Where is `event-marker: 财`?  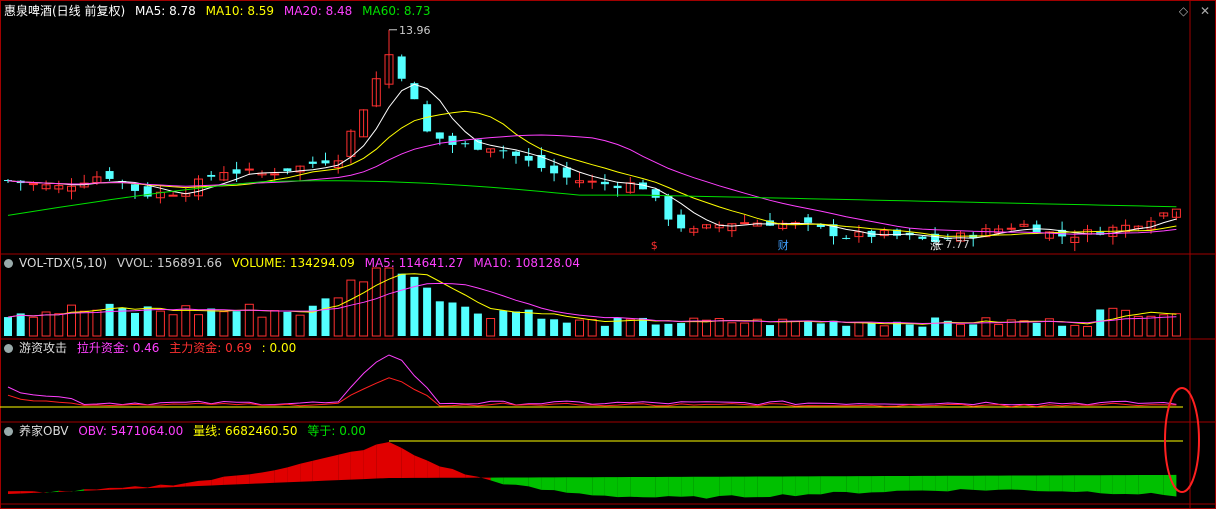
event-marker: 财 is located at coordinates (783, 245).